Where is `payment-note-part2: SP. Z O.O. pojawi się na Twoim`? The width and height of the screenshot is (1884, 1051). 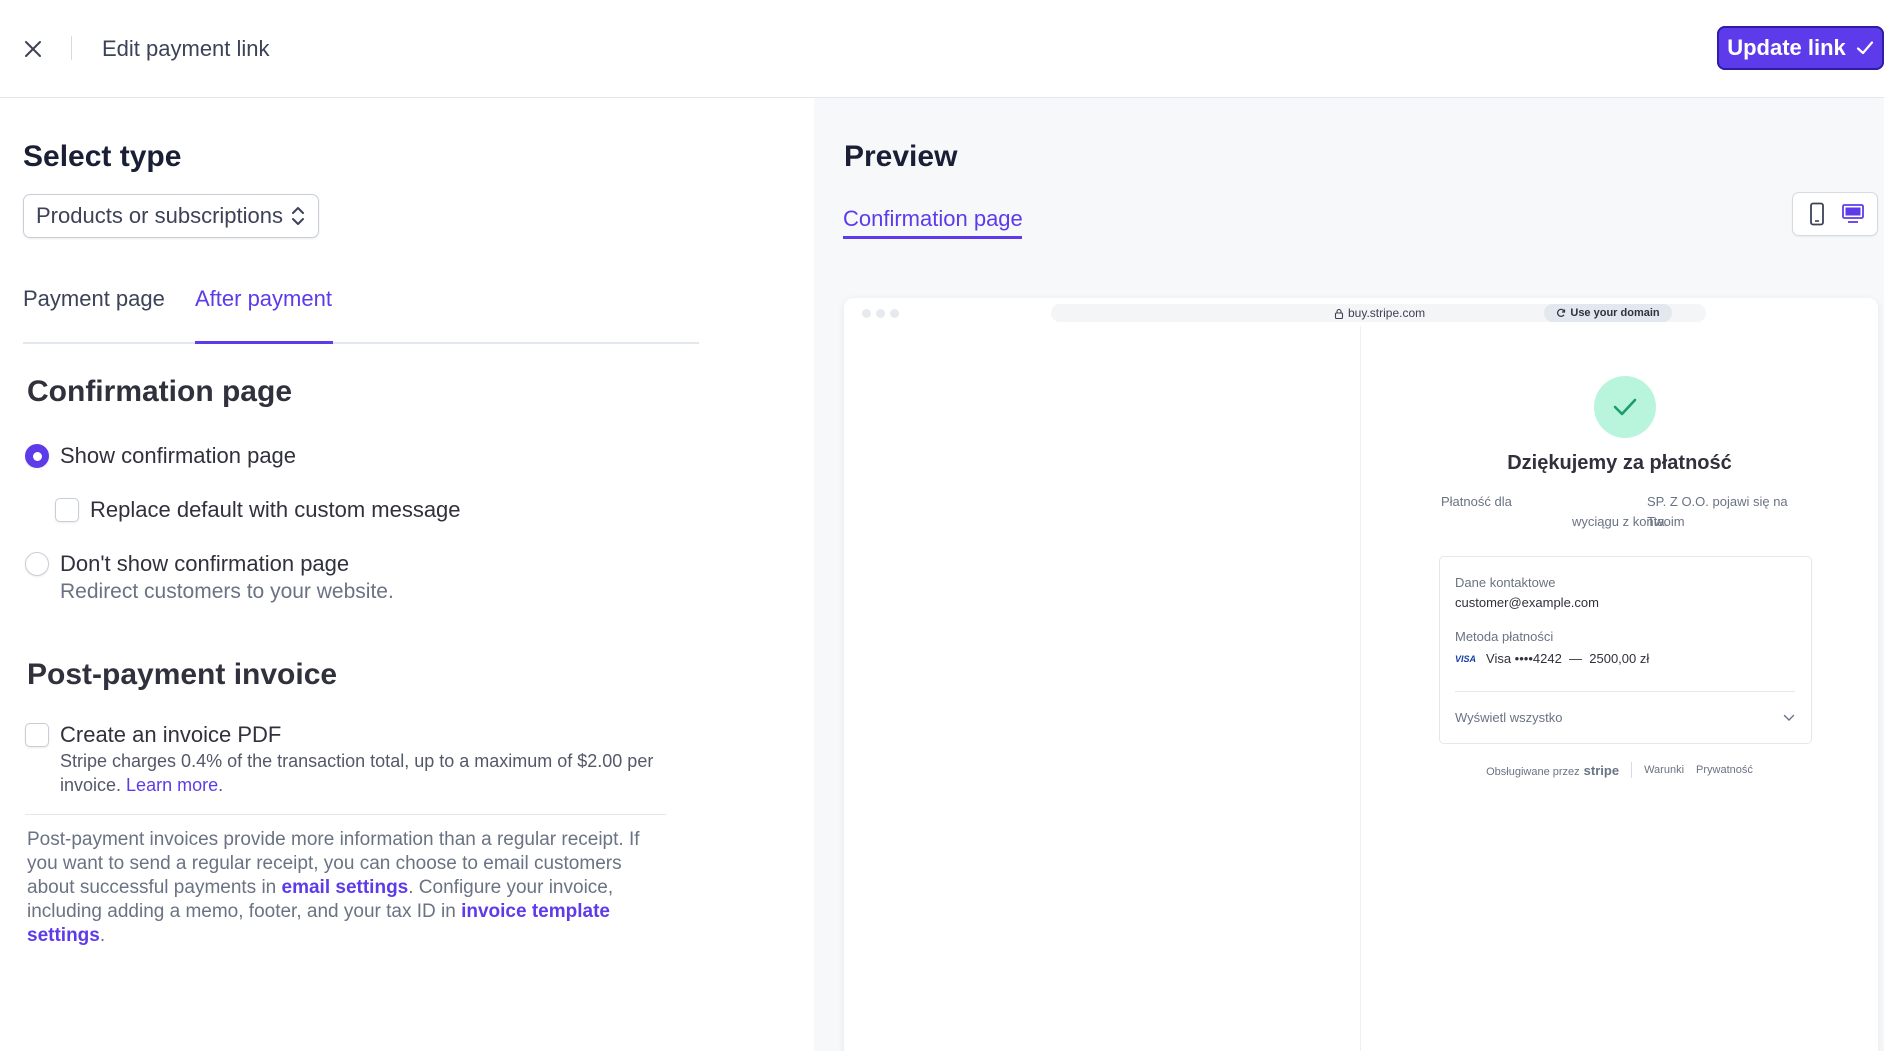 payment-note-part2: SP. Z O.O. pojawi się na Twoim is located at coordinates (1717, 511).